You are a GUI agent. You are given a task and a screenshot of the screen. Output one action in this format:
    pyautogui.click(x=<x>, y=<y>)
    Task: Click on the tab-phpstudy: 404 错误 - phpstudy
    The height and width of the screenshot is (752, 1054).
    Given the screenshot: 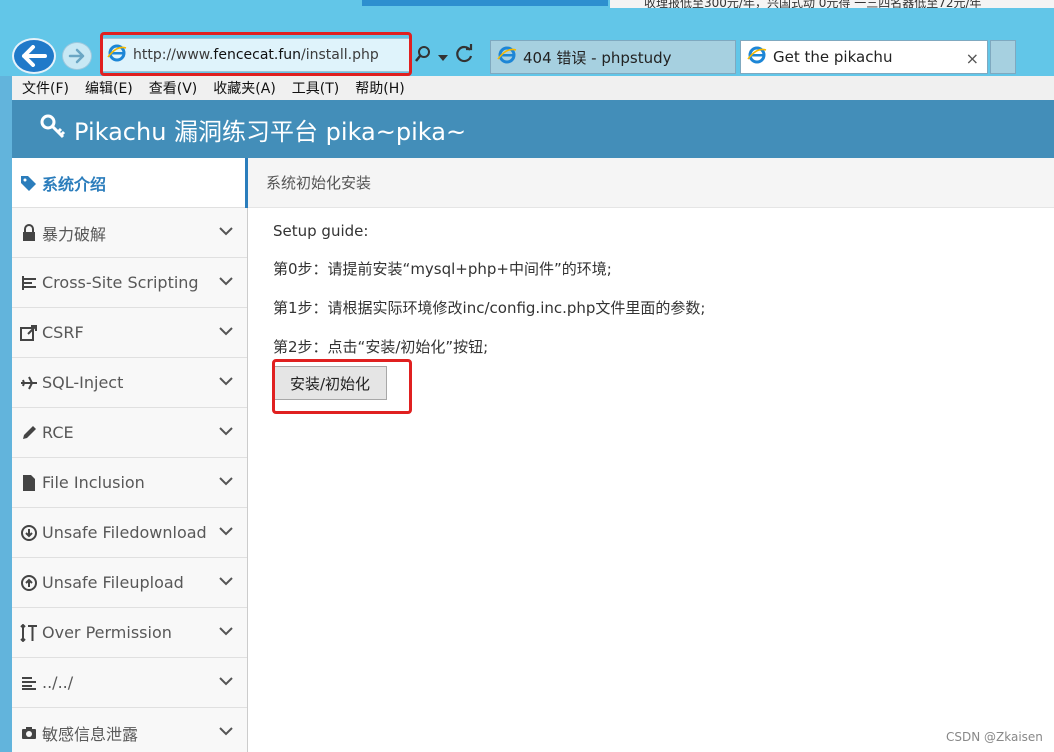 What is the action you would take?
    pyautogui.click(x=613, y=57)
    